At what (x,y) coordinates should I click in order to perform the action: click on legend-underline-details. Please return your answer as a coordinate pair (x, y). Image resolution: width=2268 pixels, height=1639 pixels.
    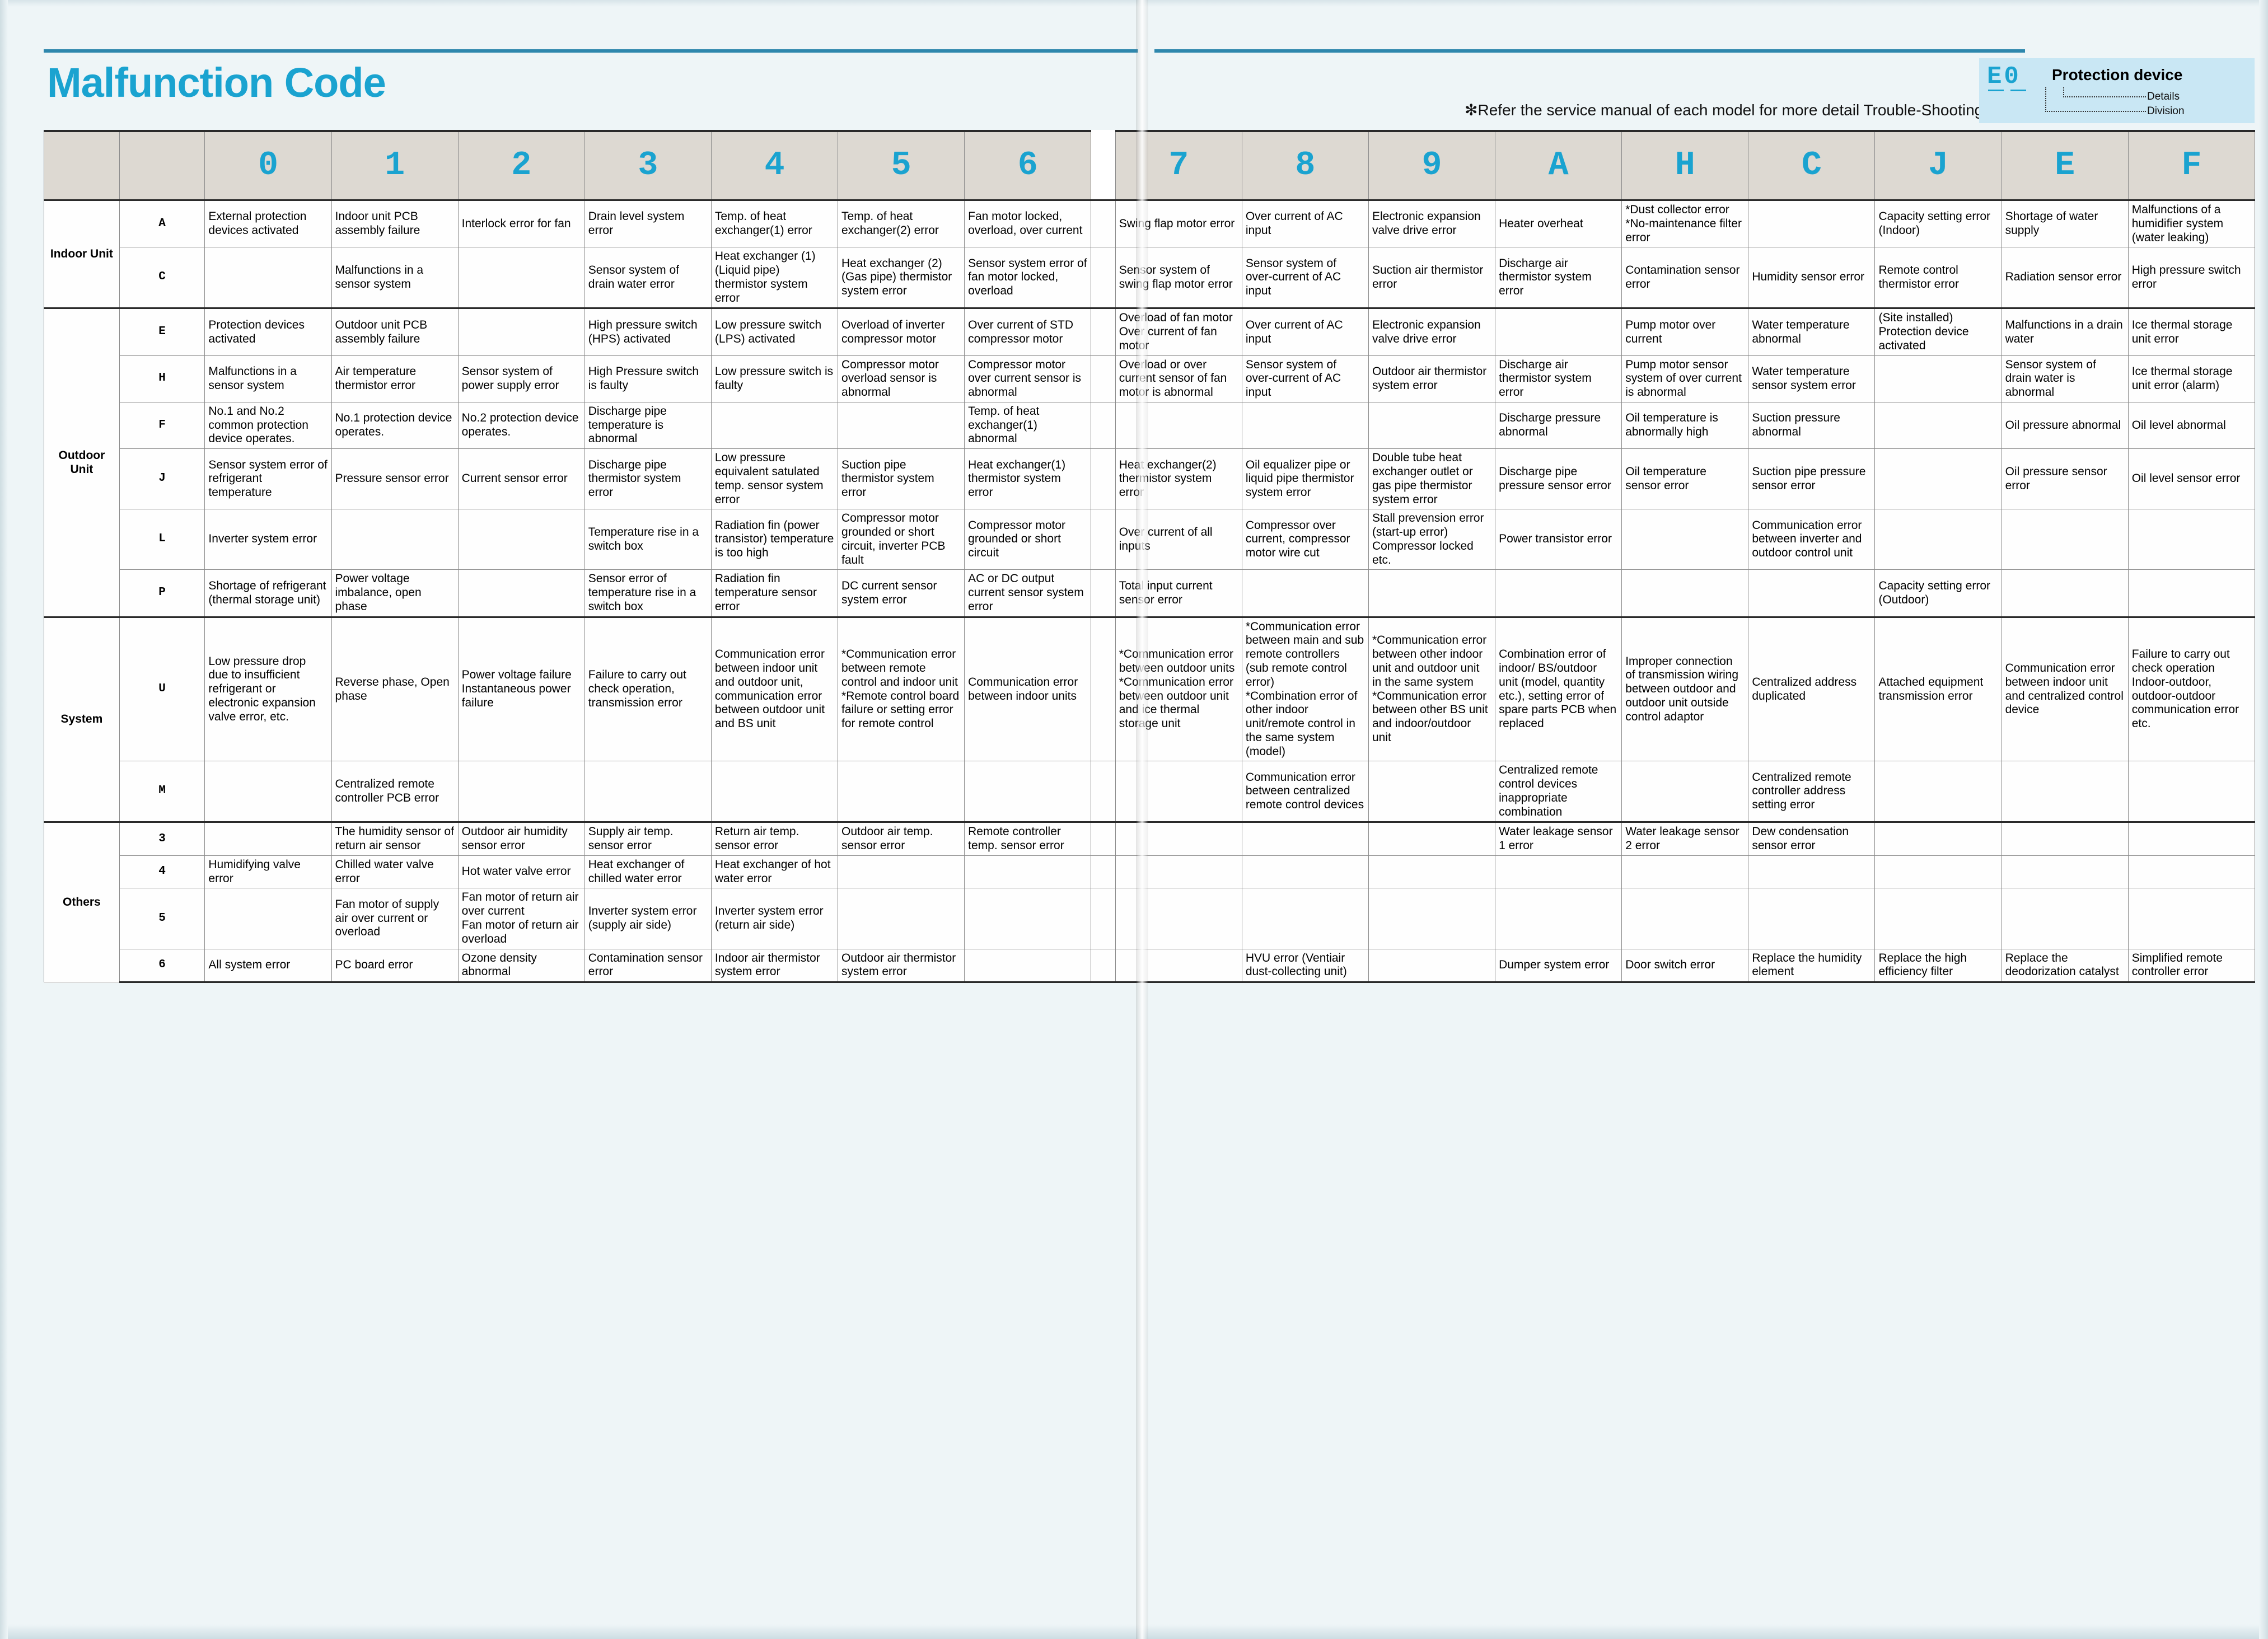
    Looking at the image, I should click on (2018, 90).